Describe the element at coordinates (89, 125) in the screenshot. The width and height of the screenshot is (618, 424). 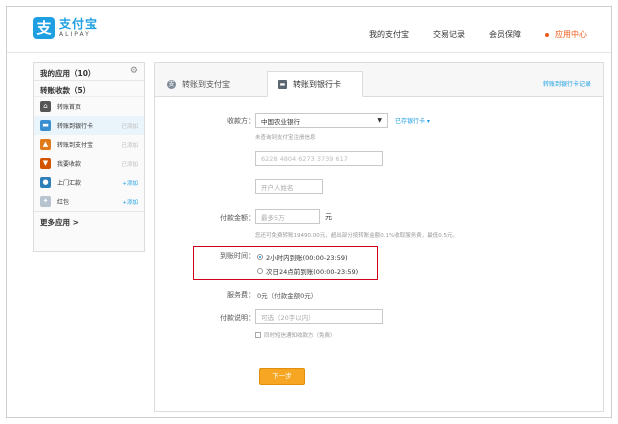
I see `sidebar-item-bank-card: ▬ 转账到银行卡 已添加` at that location.